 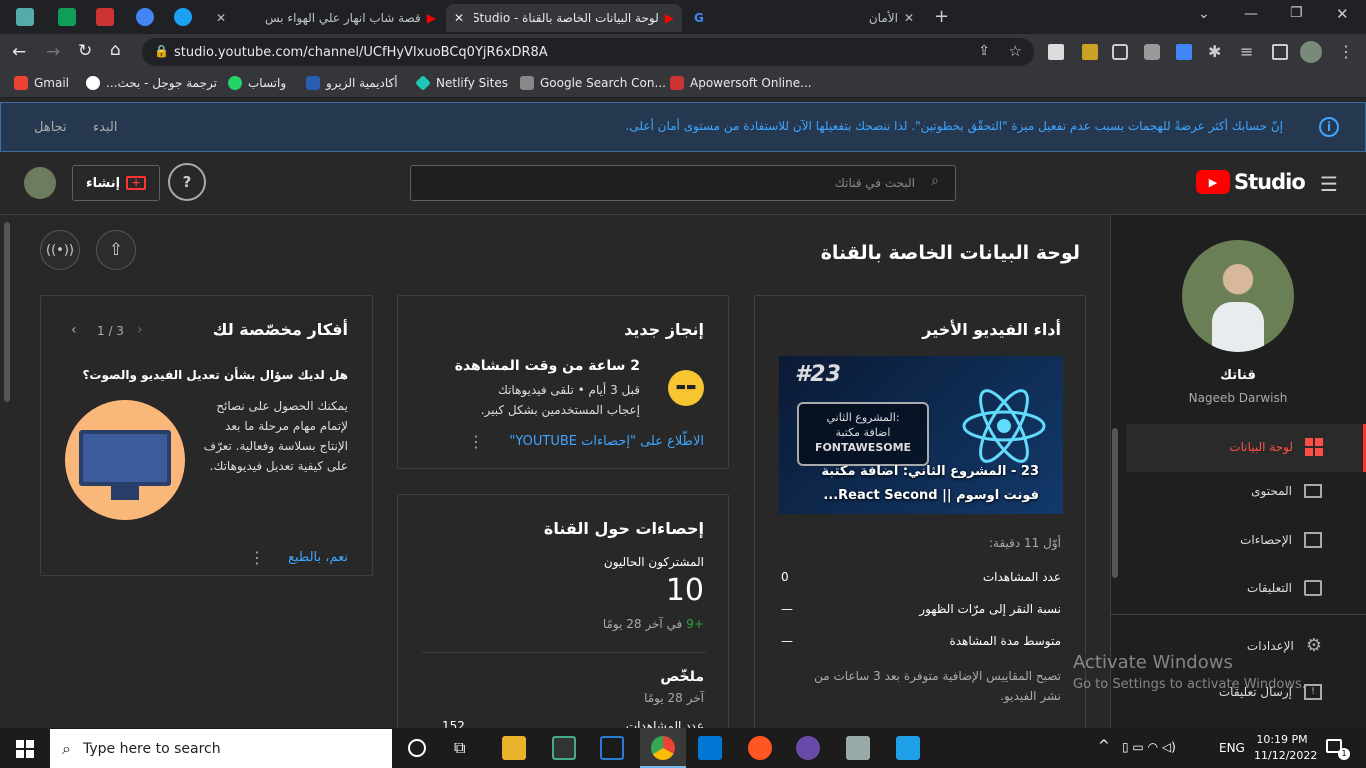 I want to click on cortana-icon, so click(x=417, y=748).